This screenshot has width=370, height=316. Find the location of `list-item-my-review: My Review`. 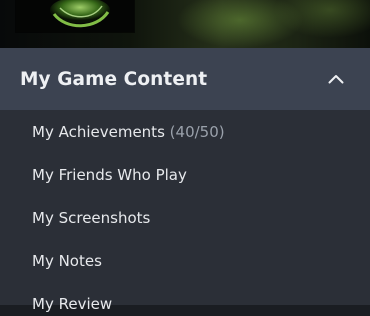

list-item-my-review: My Review is located at coordinates (72, 304).